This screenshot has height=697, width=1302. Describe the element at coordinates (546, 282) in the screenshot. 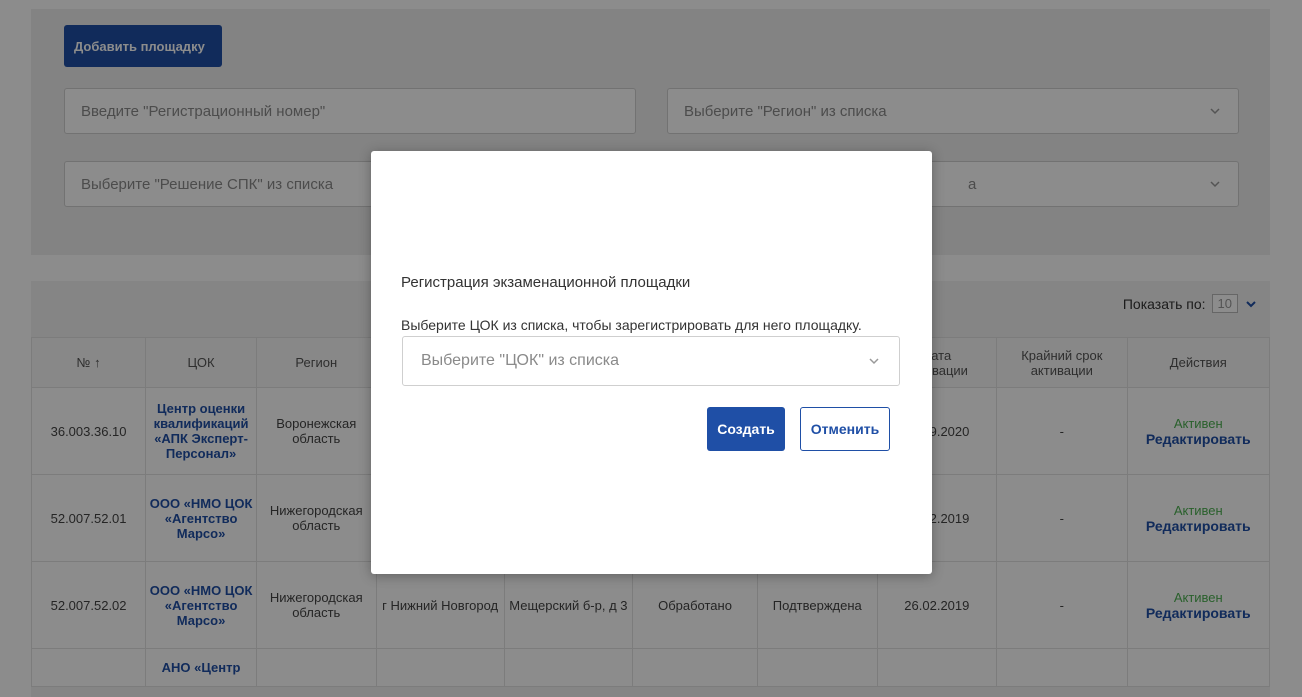

I see `modal-title: Регистрация экзаменационной площадки` at that location.